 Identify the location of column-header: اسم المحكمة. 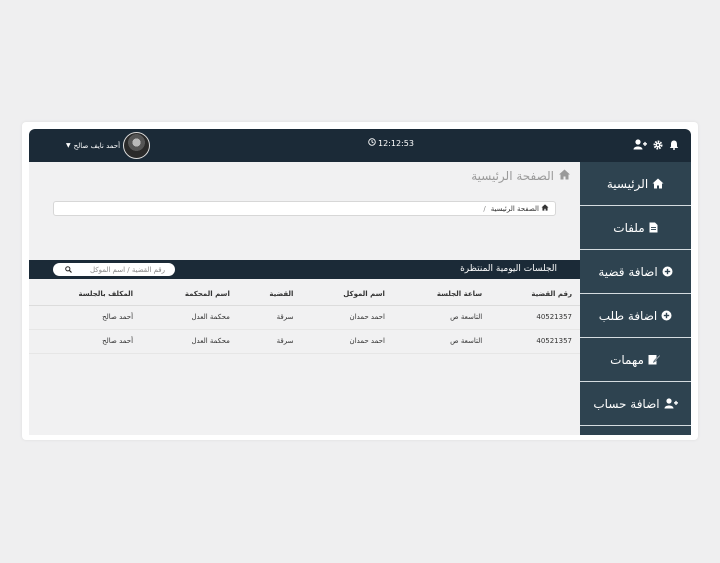
(189, 294).